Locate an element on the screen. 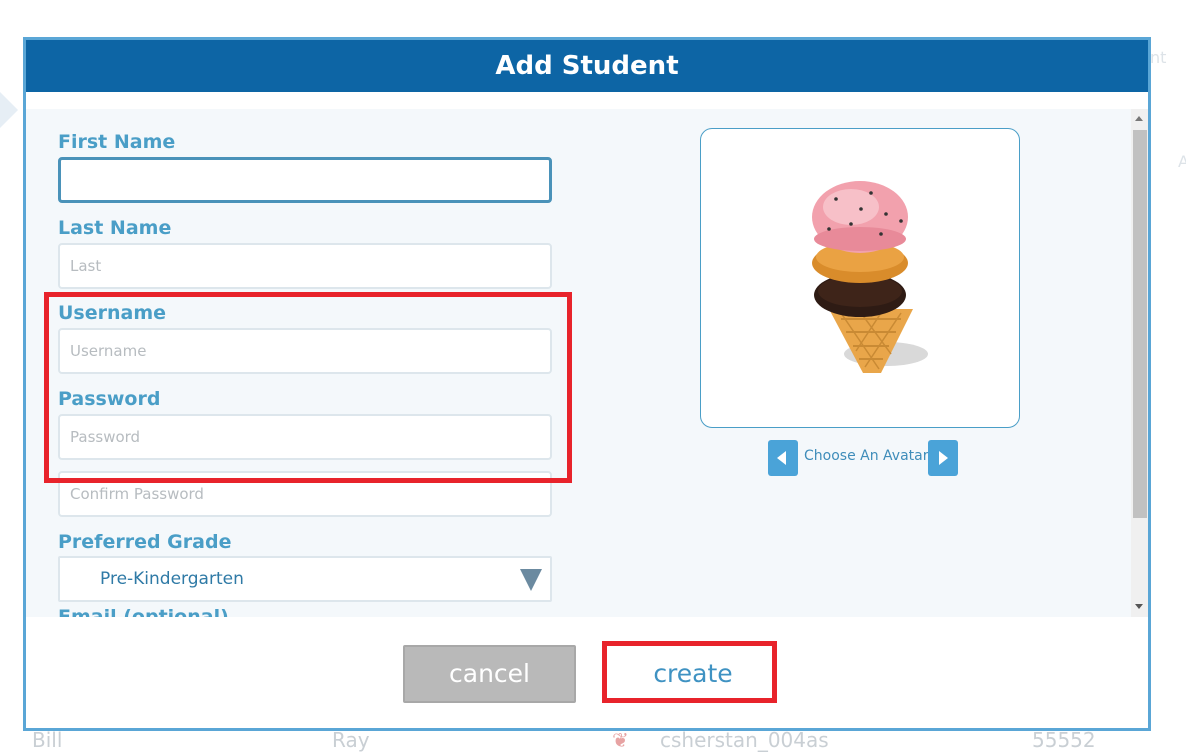  avatar-next-button is located at coordinates (943, 458).